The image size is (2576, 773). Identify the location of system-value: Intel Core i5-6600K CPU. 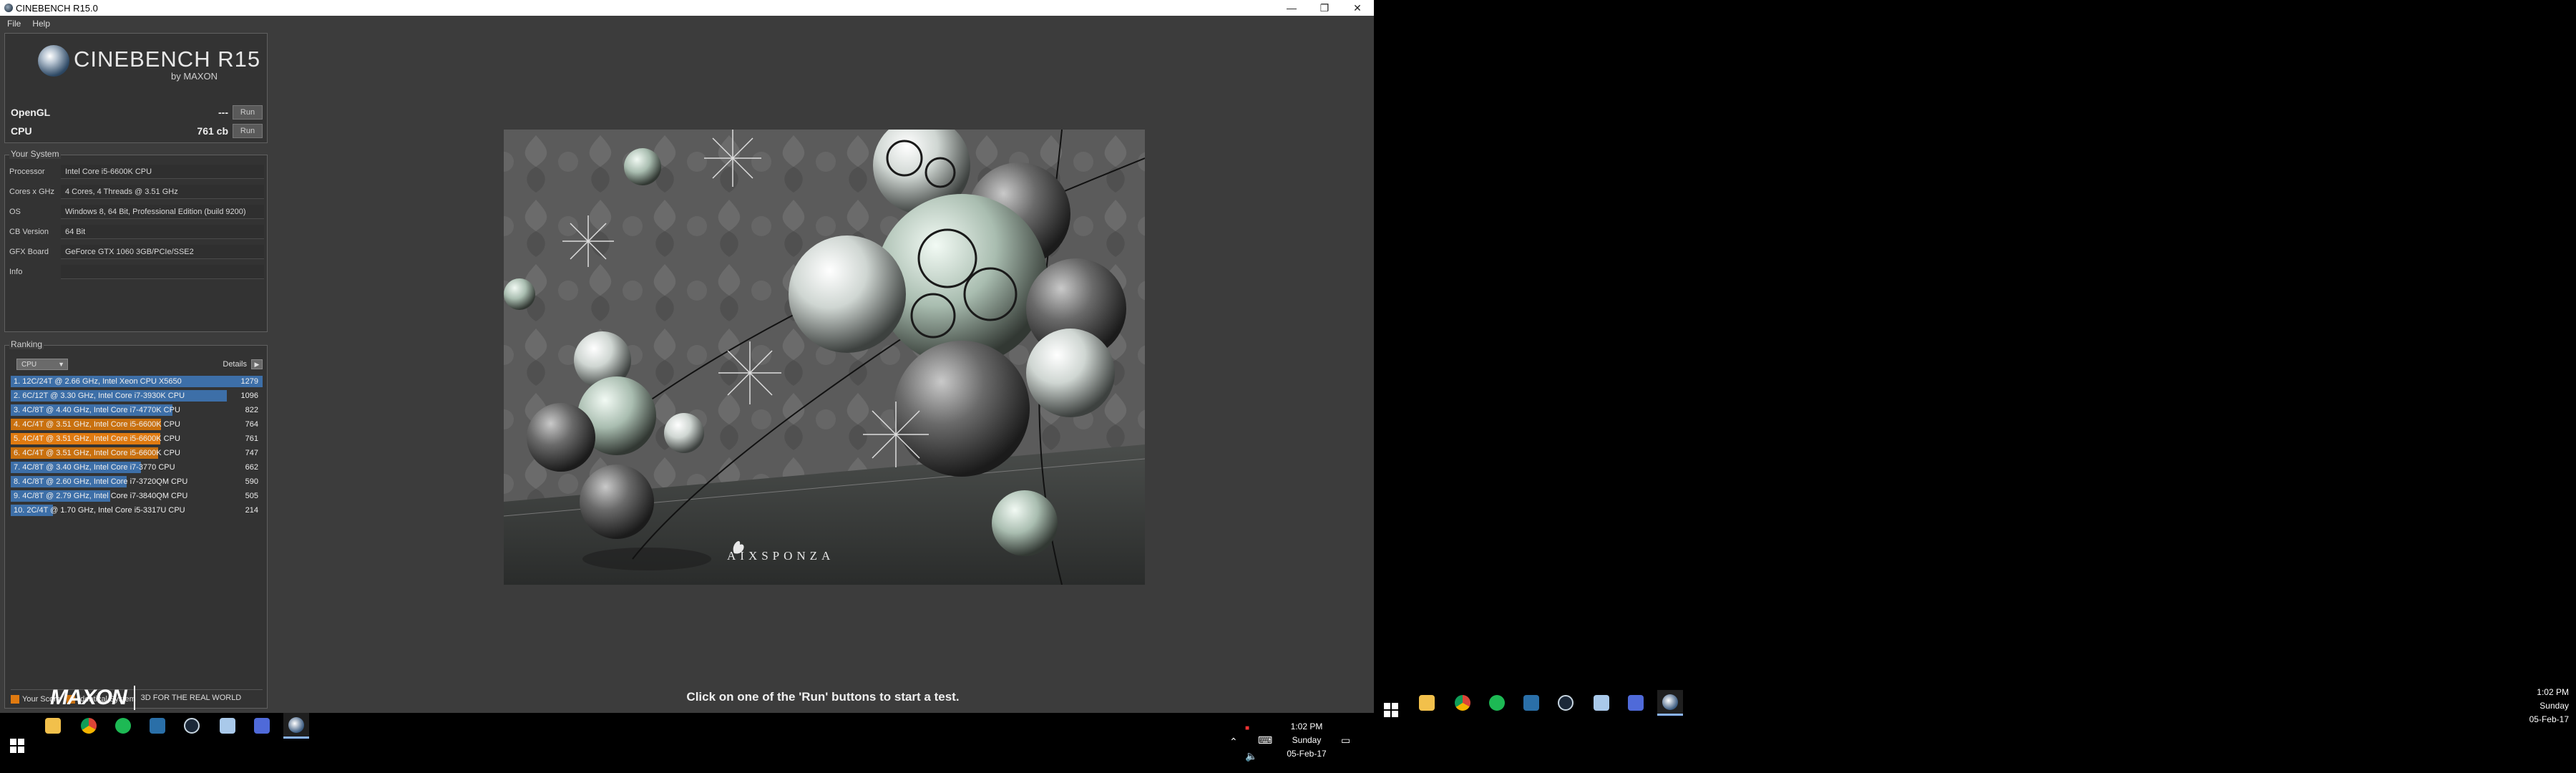
(162, 172).